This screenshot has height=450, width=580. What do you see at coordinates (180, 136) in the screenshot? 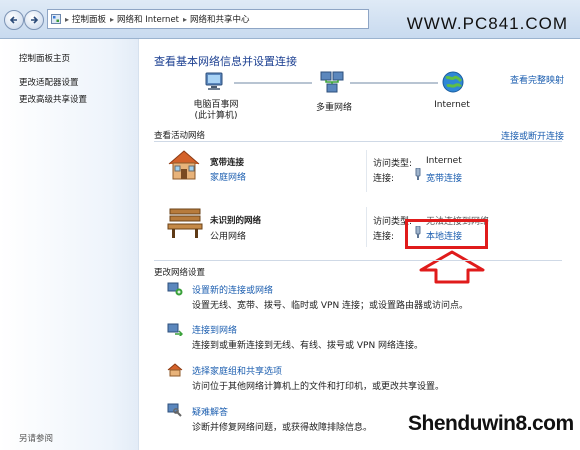
I see `active-networks-heading: 查看活动网络` at bounding box center [180, 136].